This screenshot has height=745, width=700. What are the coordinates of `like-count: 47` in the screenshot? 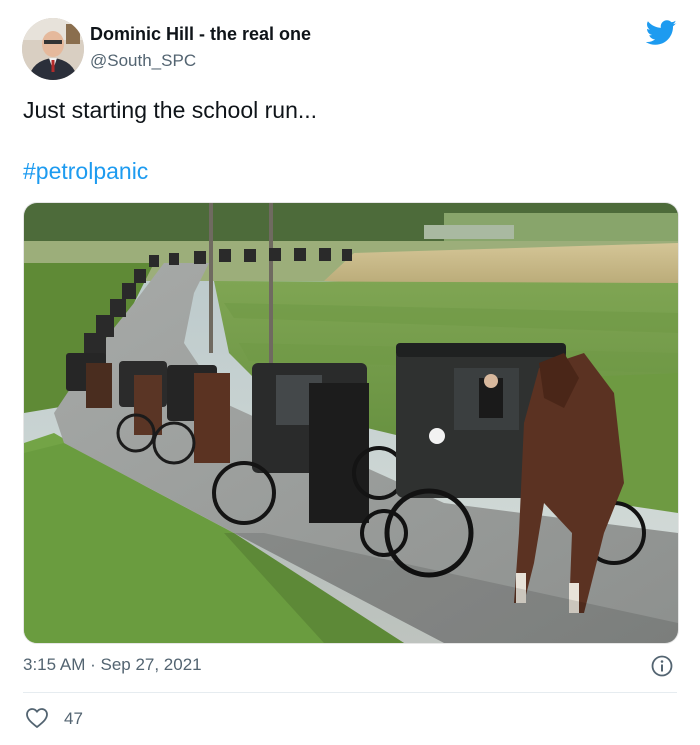 It's located at (73, 718).